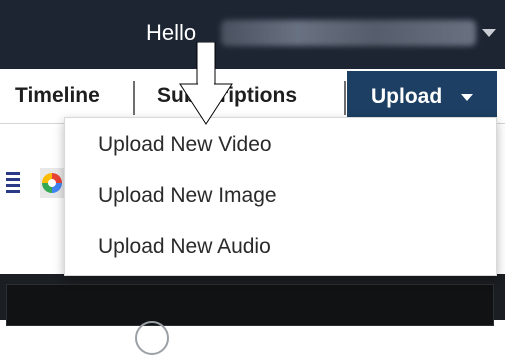  Describe the element at coordinates (52, 183) in the screenshot. I see `app-logo-icon` at that location.